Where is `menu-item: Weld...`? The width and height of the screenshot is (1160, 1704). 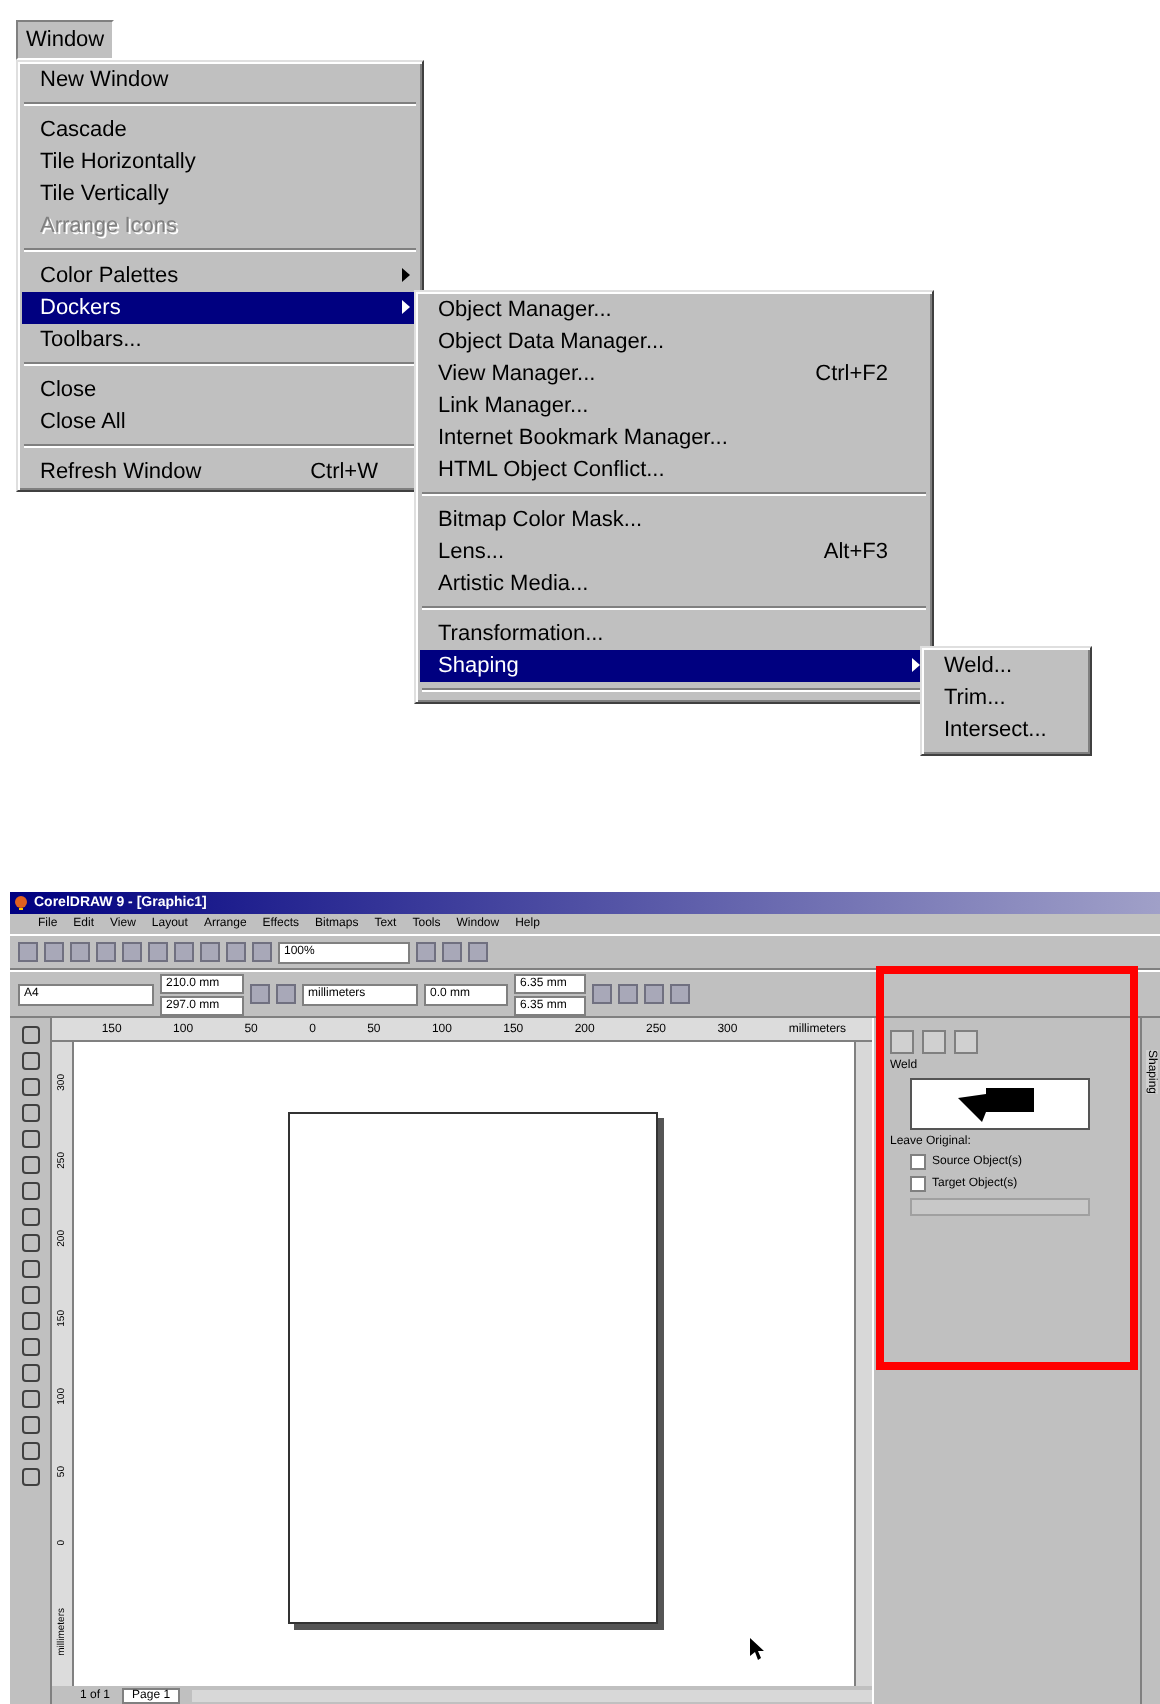
menu-item: Weld... is located at coordinates (1006, 666).